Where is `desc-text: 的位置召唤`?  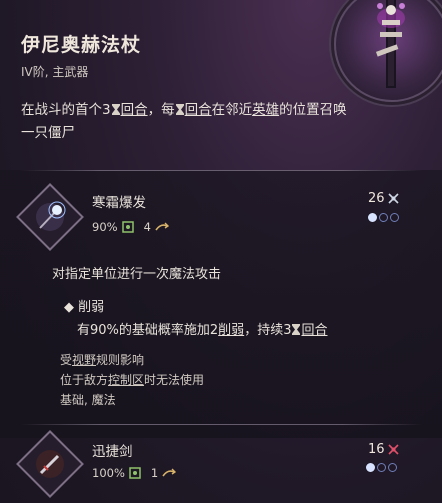
desc-text: 的位置召唤 is located at coordinates (313, 110).